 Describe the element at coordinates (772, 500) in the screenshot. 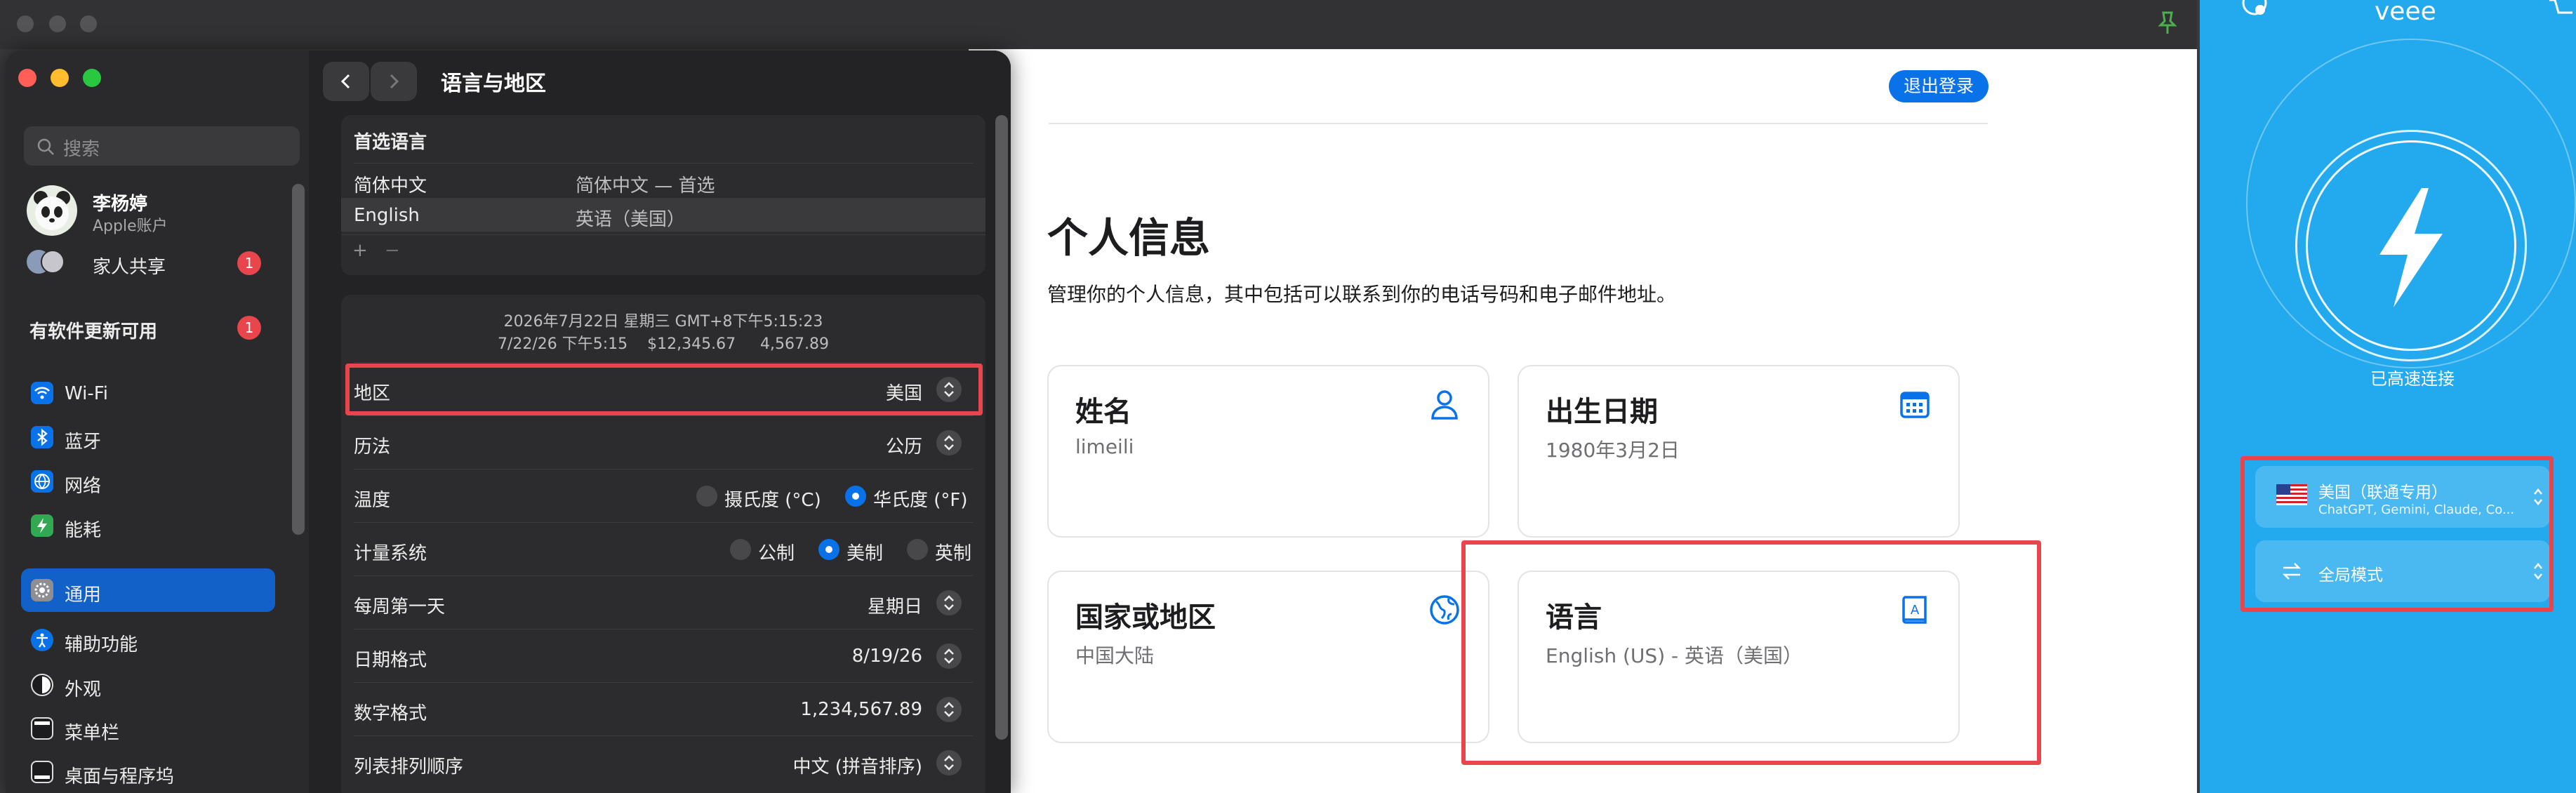

I see `celsius-label: 摄氏度 (°C)` at that location.